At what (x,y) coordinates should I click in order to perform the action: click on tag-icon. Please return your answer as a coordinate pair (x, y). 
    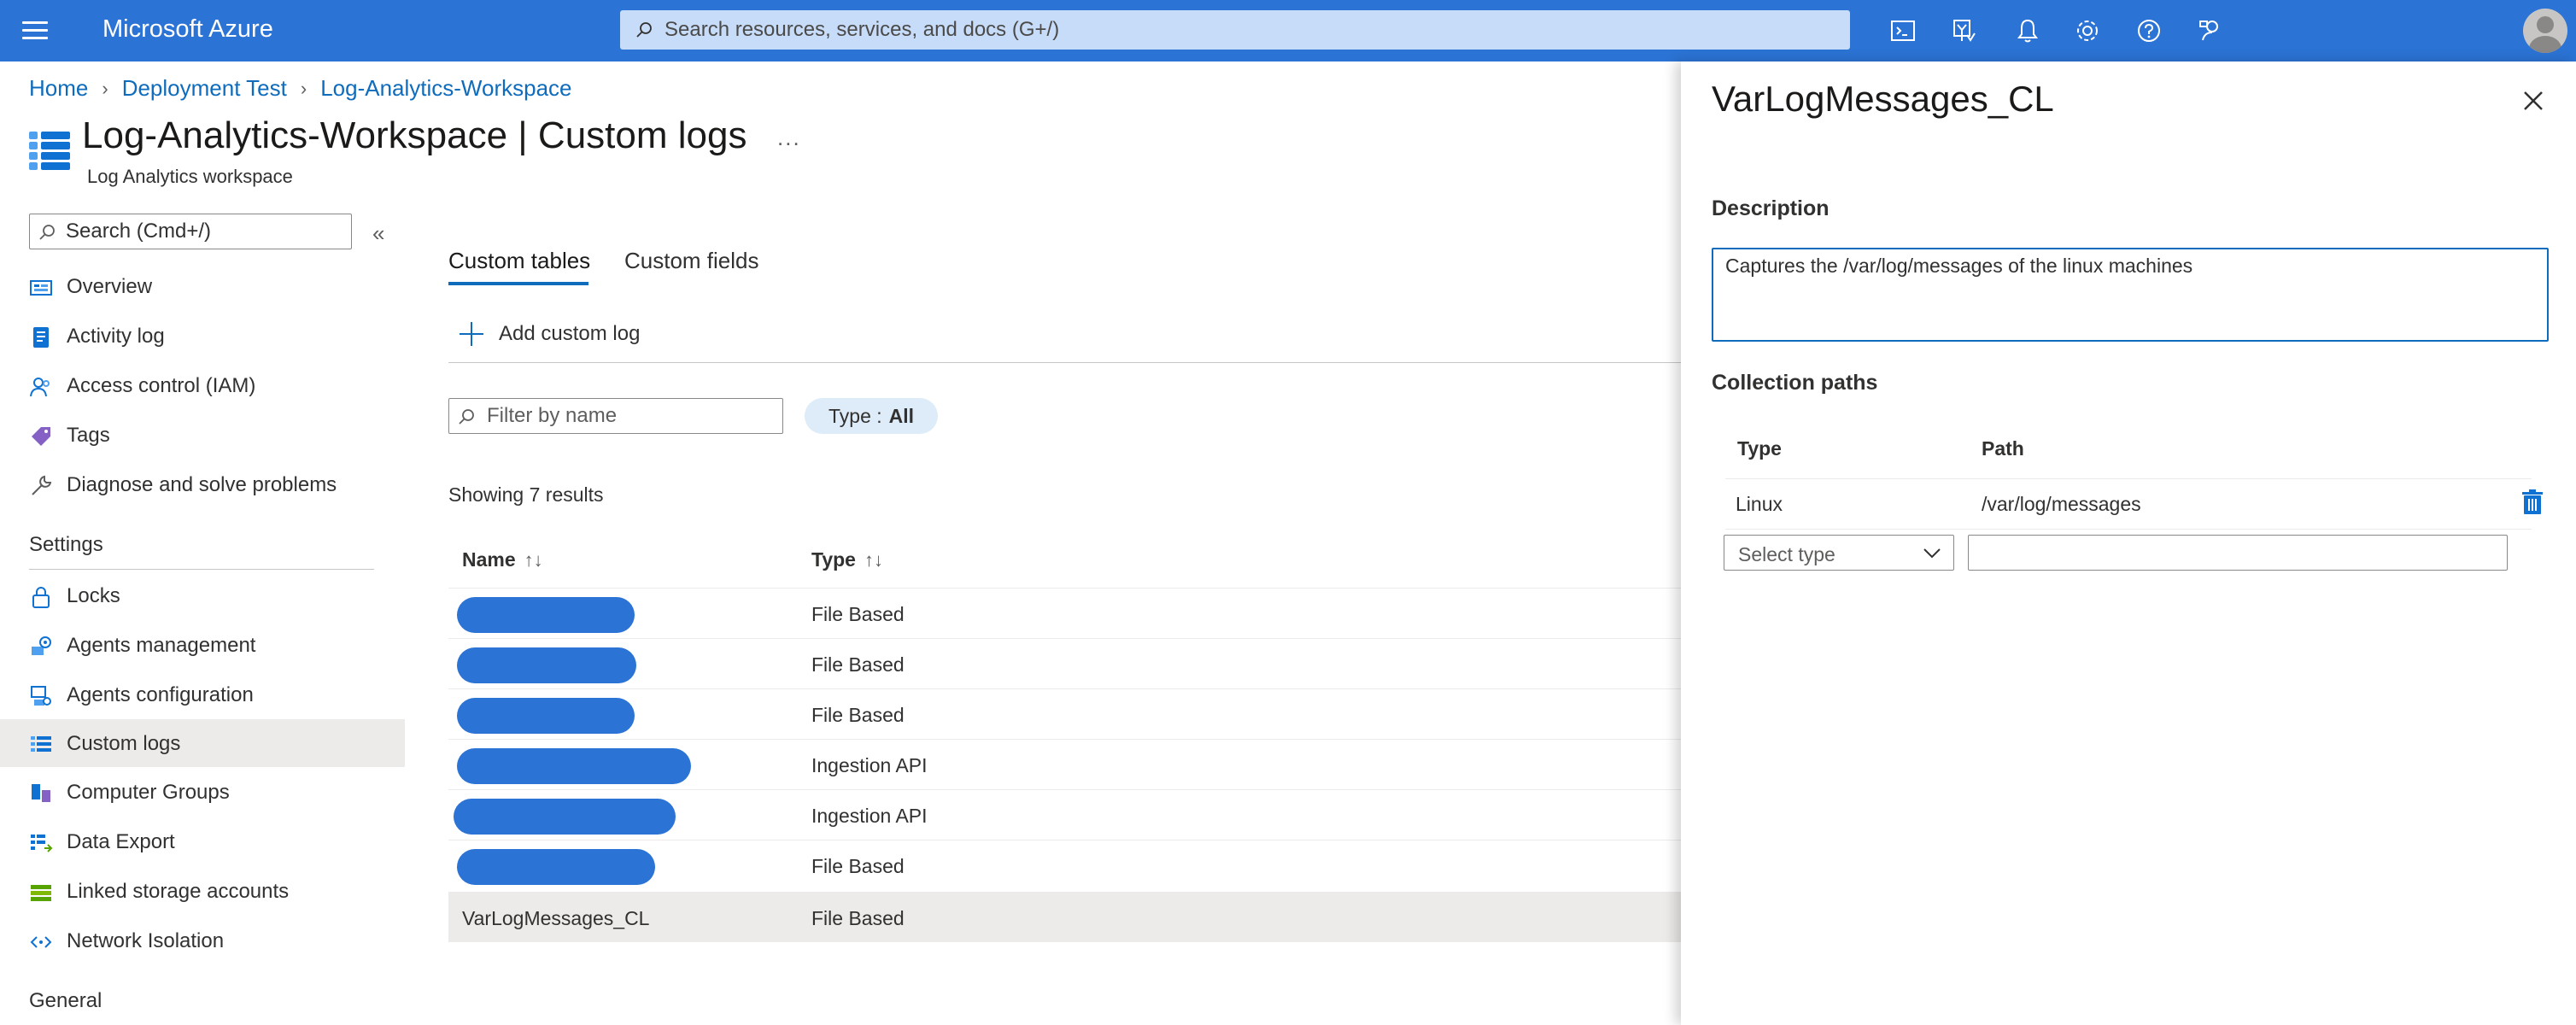
    Looking at the image, I should click on (41, 436).